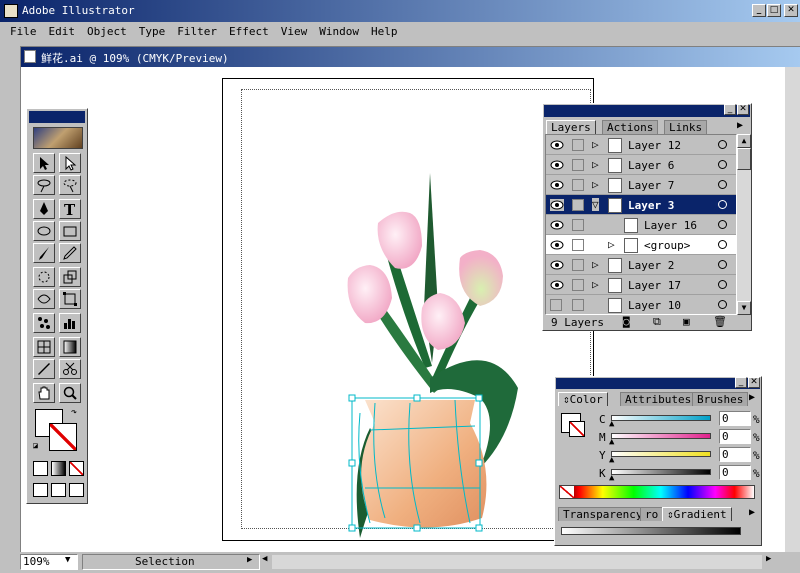 The width and height of the screenshot is (800, 573). I want to click on color-mode-icon, so click(40, 468).